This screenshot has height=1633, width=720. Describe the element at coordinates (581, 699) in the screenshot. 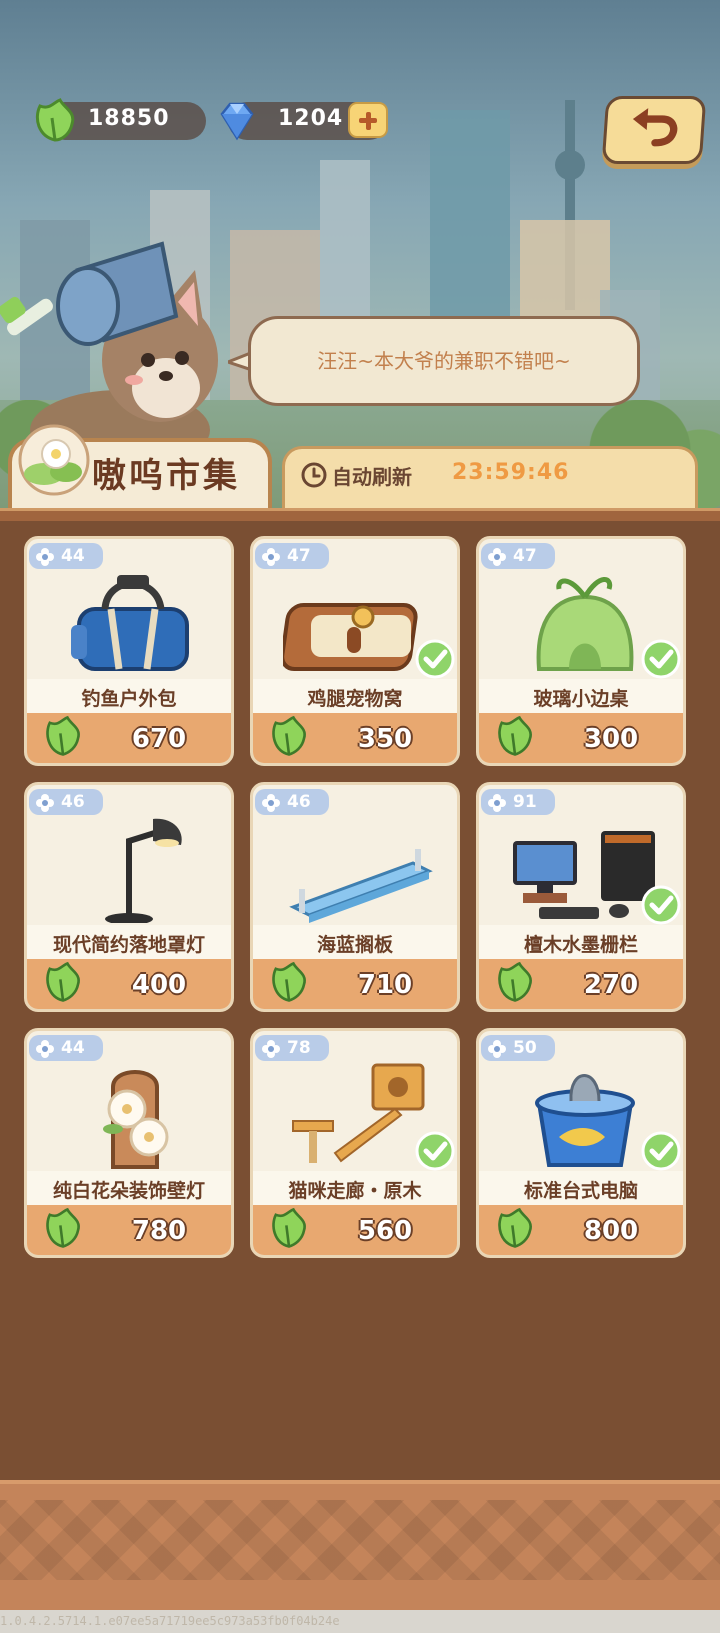

I see `item-name: 玻璃小边桌` at that location.